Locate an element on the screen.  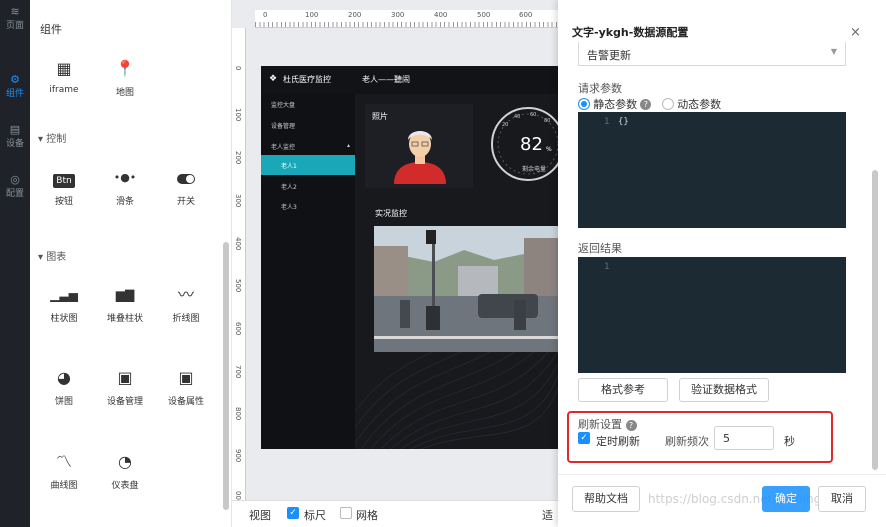
map-pin-icon: 📍 is located at coordinates (125, 68).